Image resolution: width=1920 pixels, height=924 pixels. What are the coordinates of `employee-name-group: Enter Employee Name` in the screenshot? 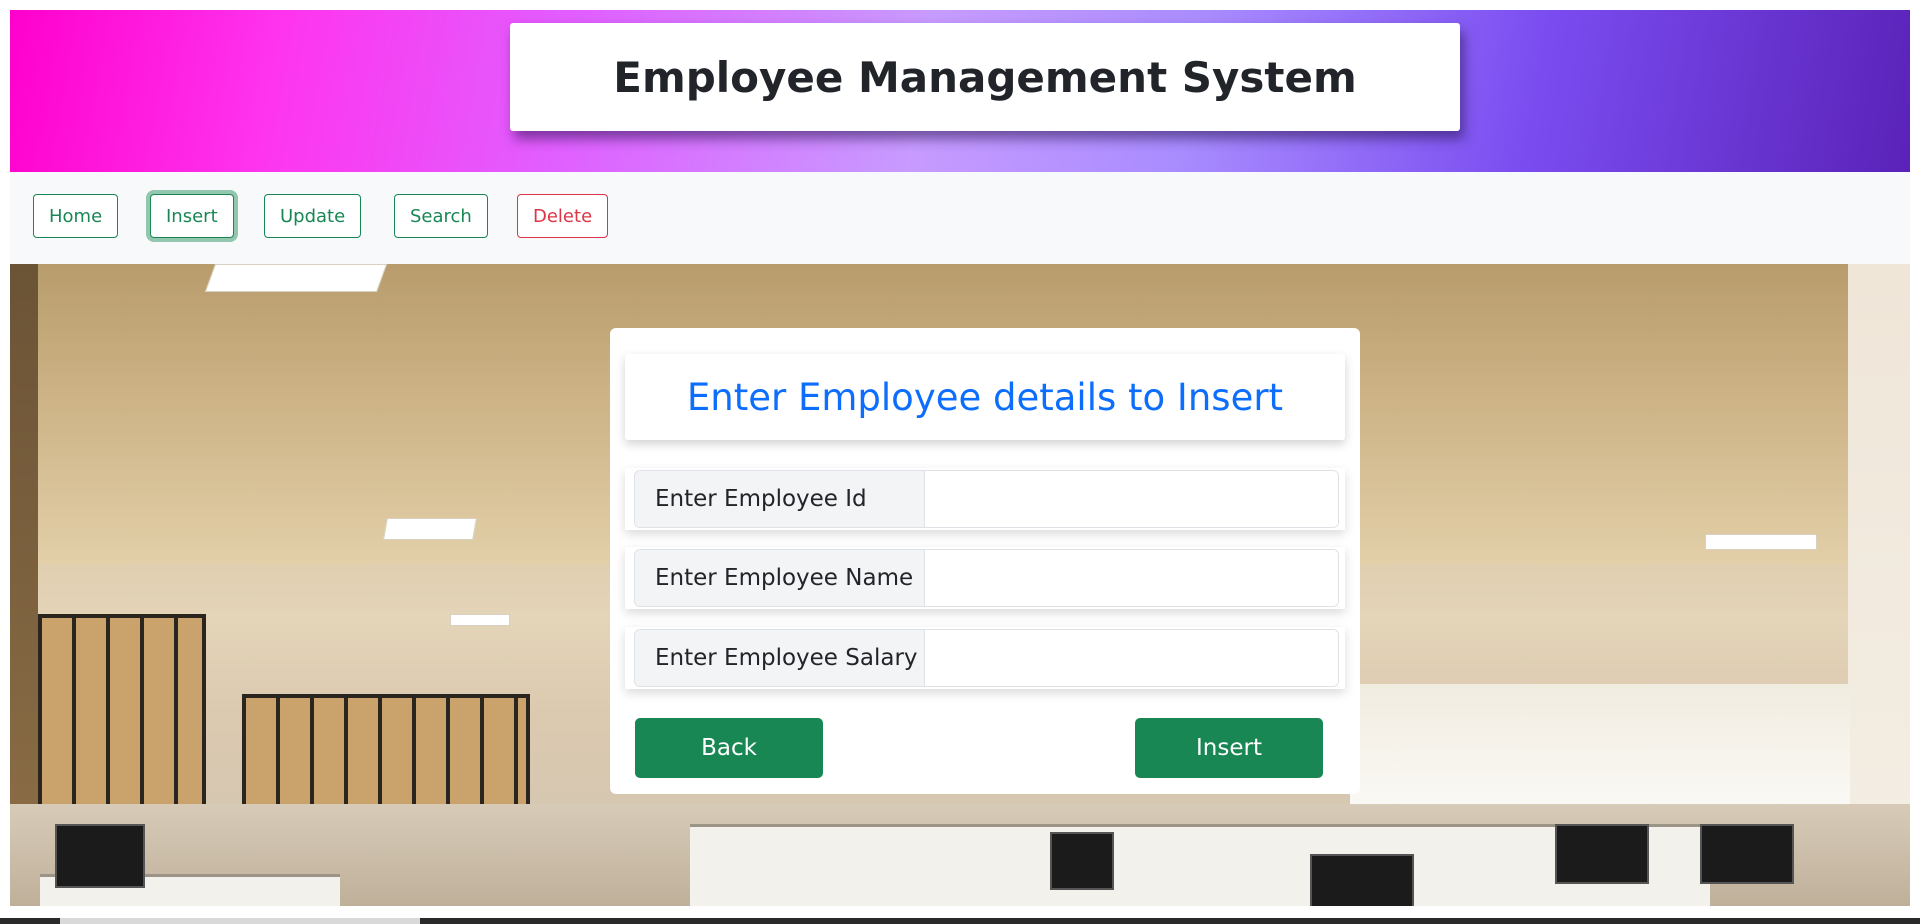 It's located at (986, 578).